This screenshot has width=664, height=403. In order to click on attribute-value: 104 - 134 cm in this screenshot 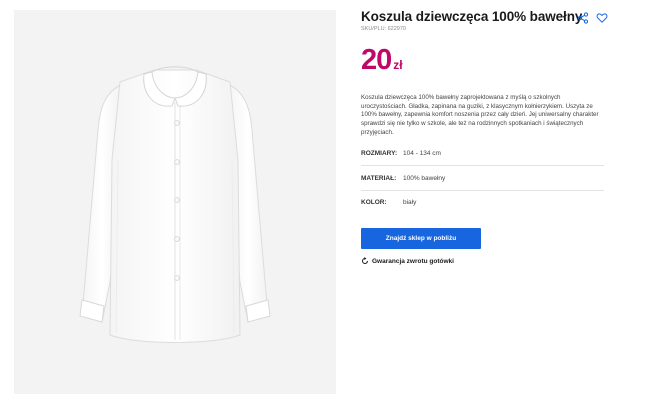, I will do `click(422, 153)`.